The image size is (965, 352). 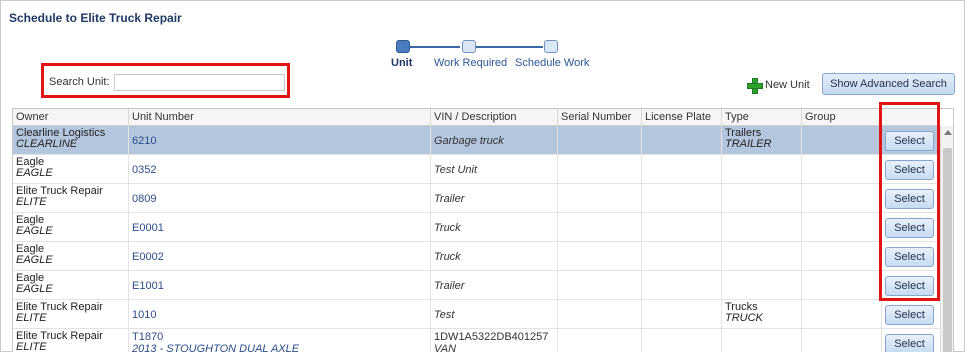 I want to click on show-advanced-search-button: Show Advanced Search, so click(x=888, y=84).